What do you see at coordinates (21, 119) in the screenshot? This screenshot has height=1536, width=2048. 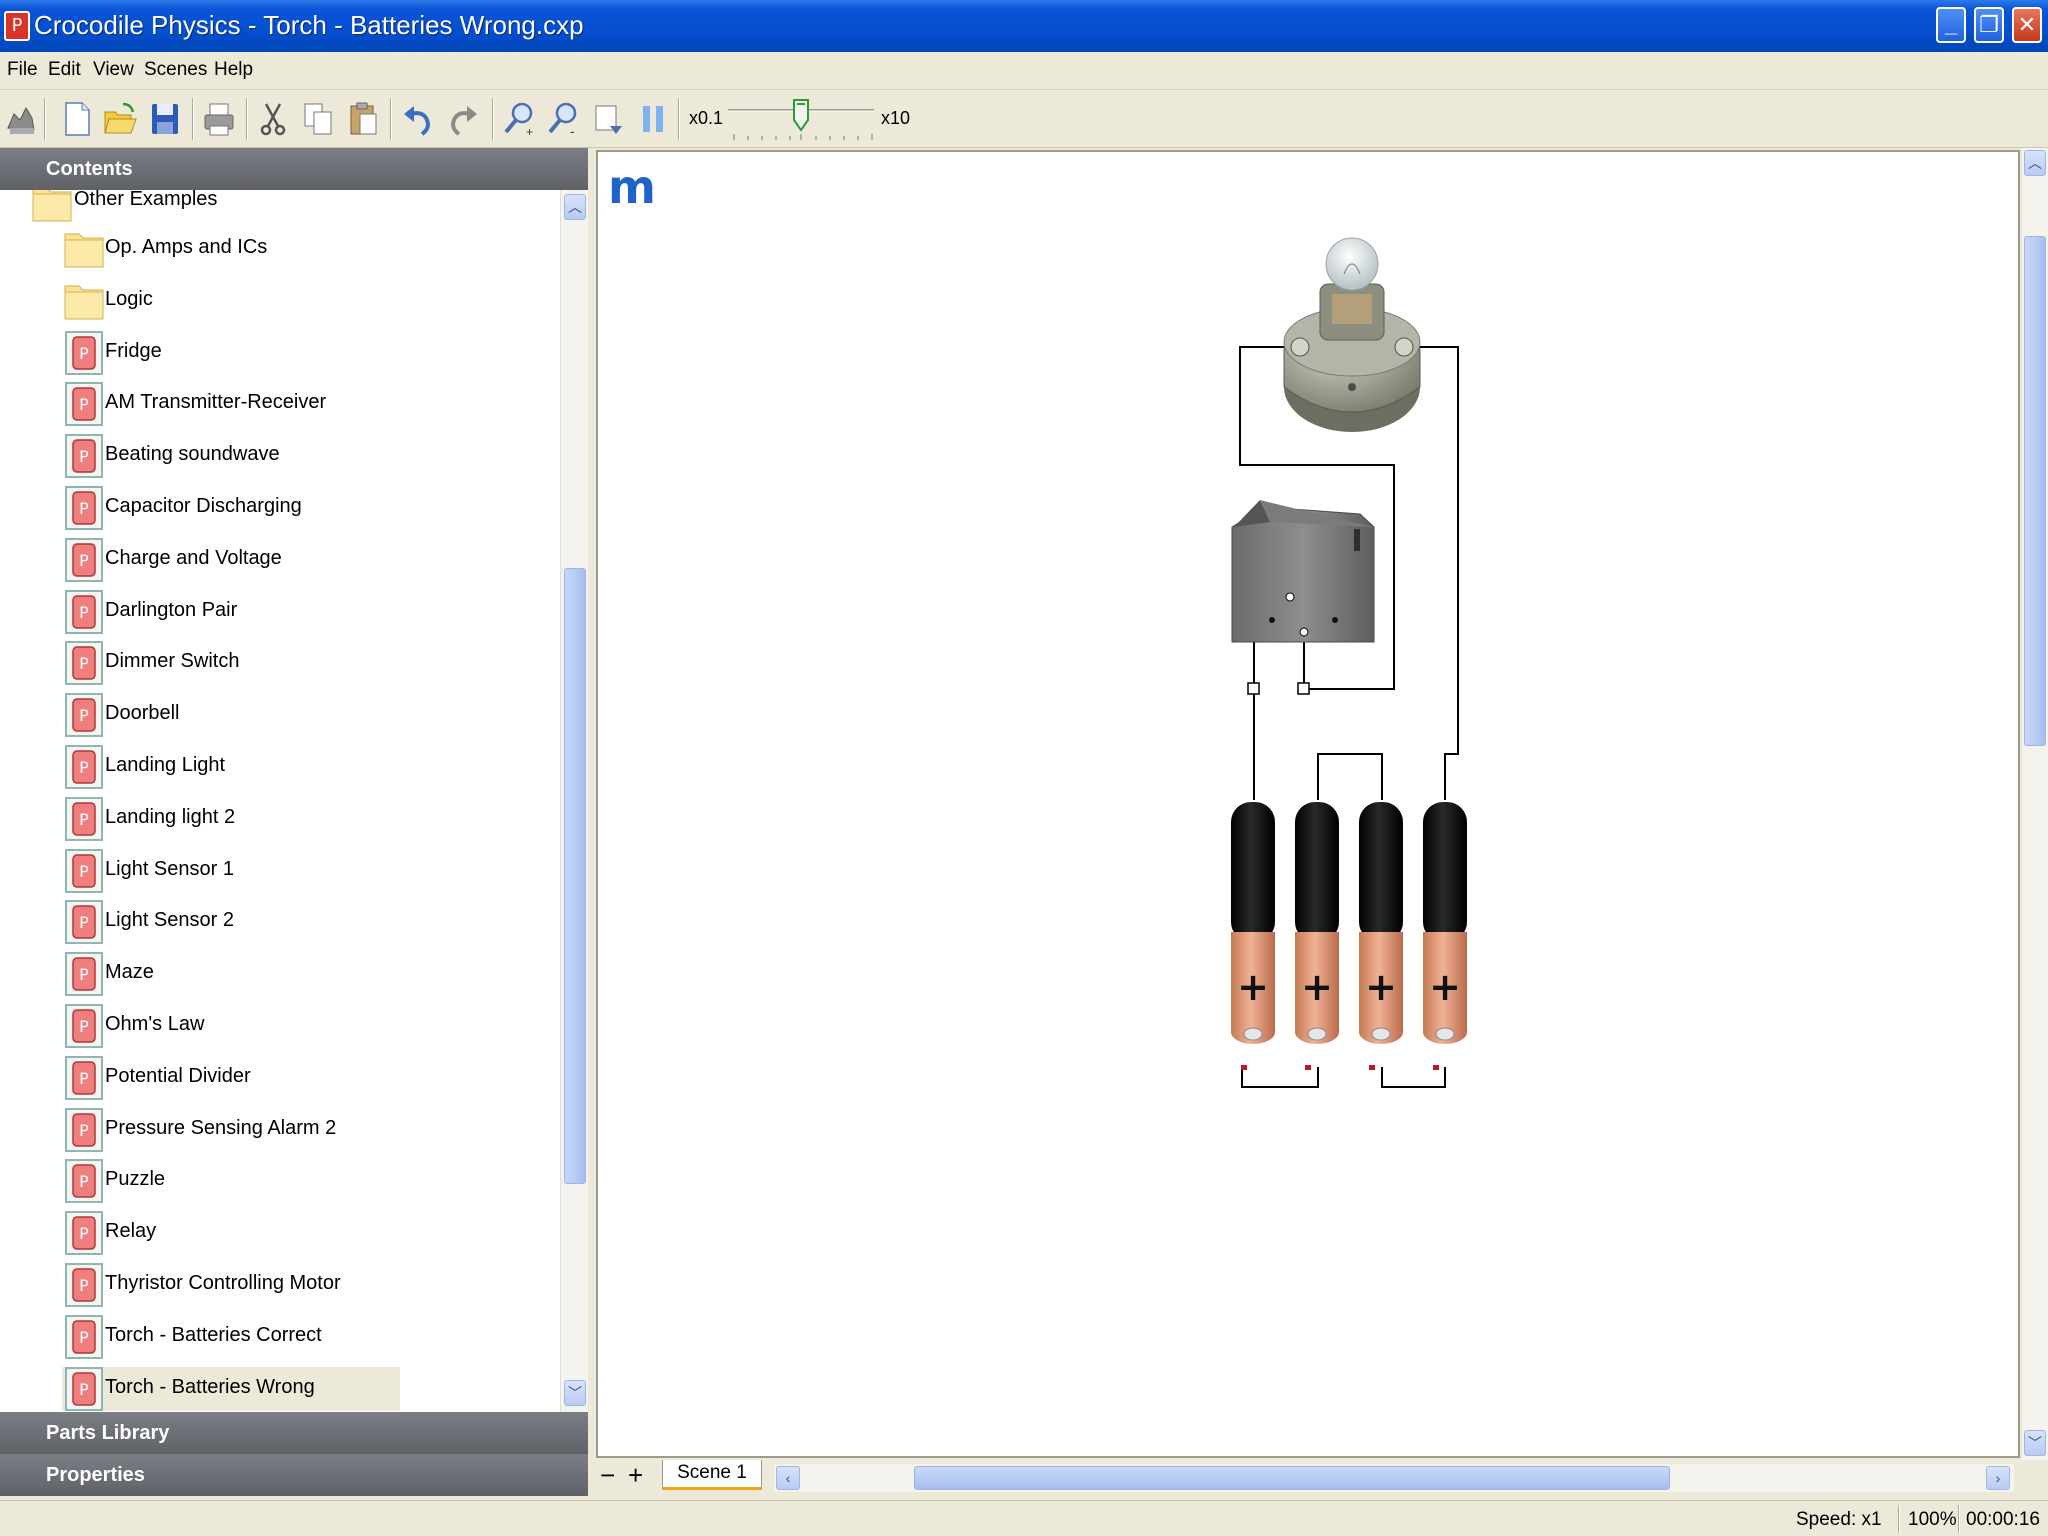 I see `pointer-tool-button` at bounding box center [21, 119].